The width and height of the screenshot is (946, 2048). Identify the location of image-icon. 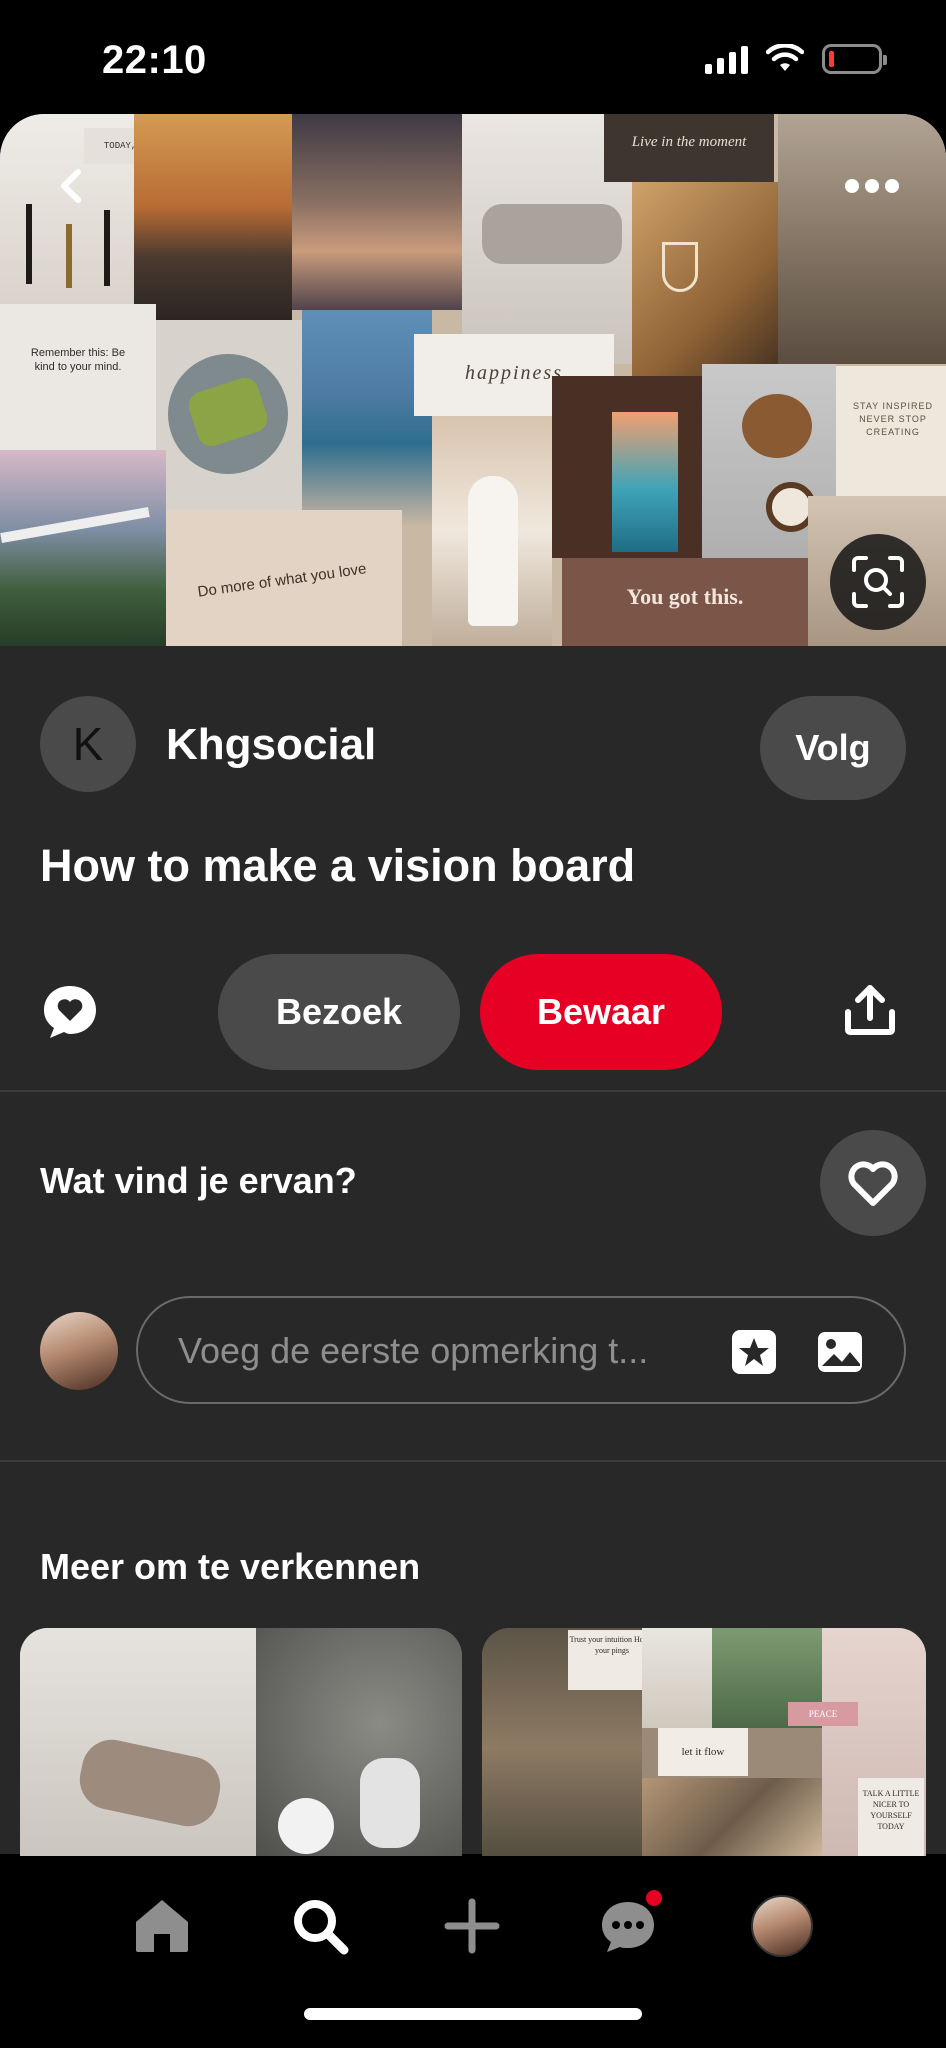
(840, 1352).